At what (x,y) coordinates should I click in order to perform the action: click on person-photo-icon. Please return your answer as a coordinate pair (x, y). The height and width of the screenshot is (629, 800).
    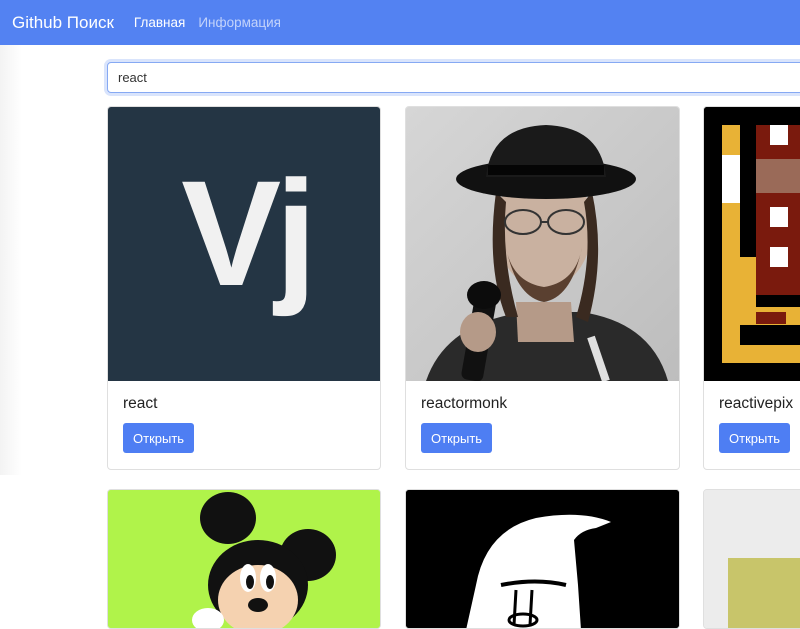
    Looking at the image, I should click on (542, 244).